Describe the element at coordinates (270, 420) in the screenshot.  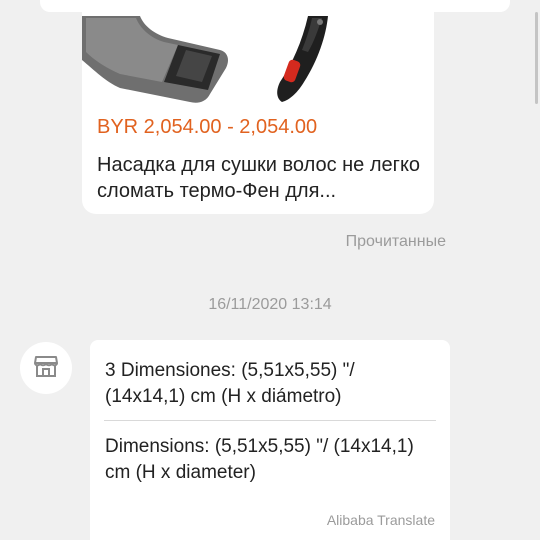
I see `message-divider` at that location.